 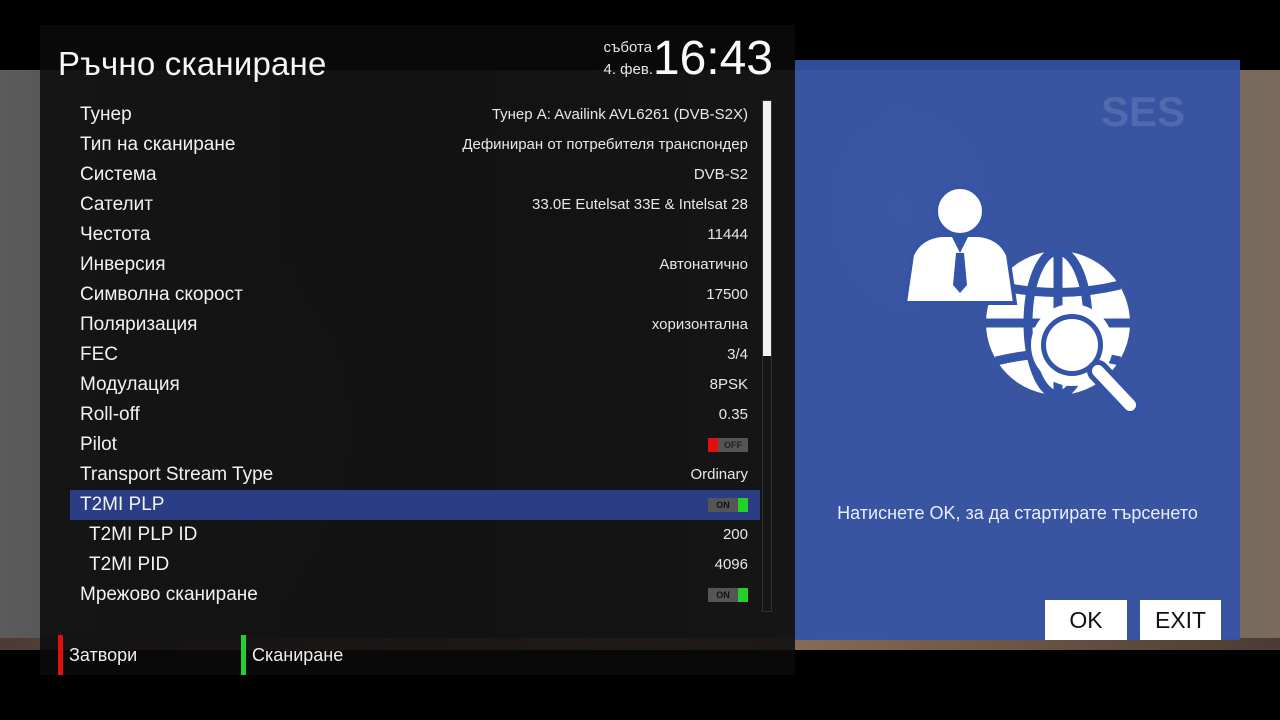 I want to click on setting-label: T2MI PLP, so click(x=122, y=504).